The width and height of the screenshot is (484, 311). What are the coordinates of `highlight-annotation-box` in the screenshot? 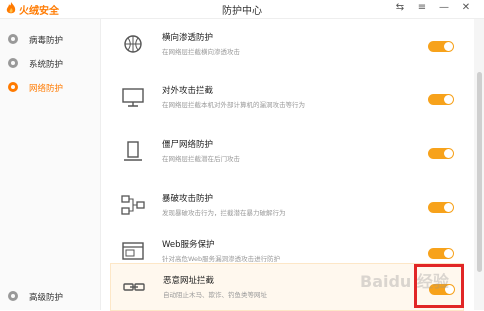 It's located at (439, 286).